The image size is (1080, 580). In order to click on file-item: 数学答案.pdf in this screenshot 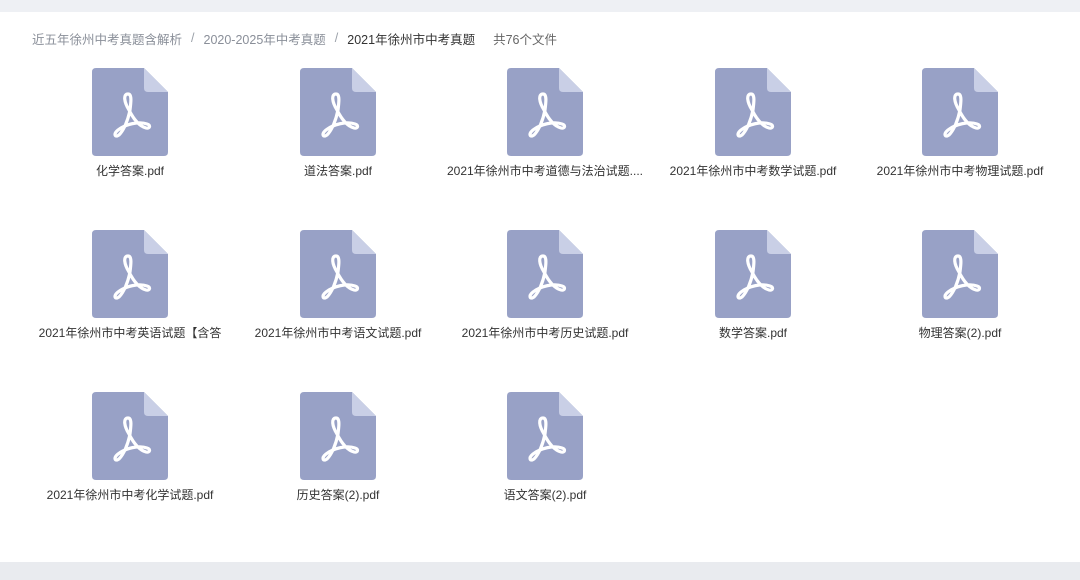, I will do `click(753, 295)`.